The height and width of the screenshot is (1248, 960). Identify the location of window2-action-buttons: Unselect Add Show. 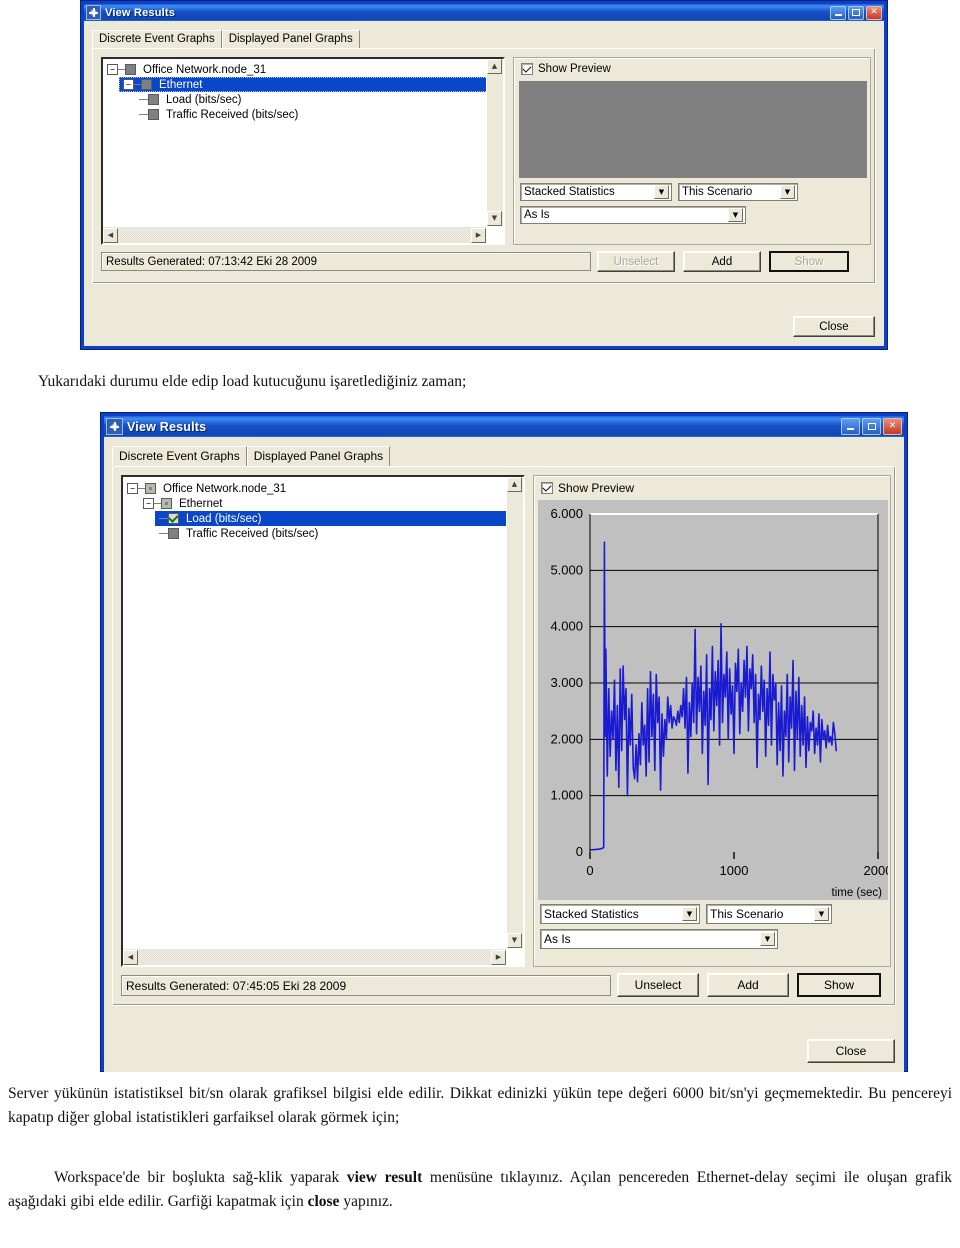
(749, 985).